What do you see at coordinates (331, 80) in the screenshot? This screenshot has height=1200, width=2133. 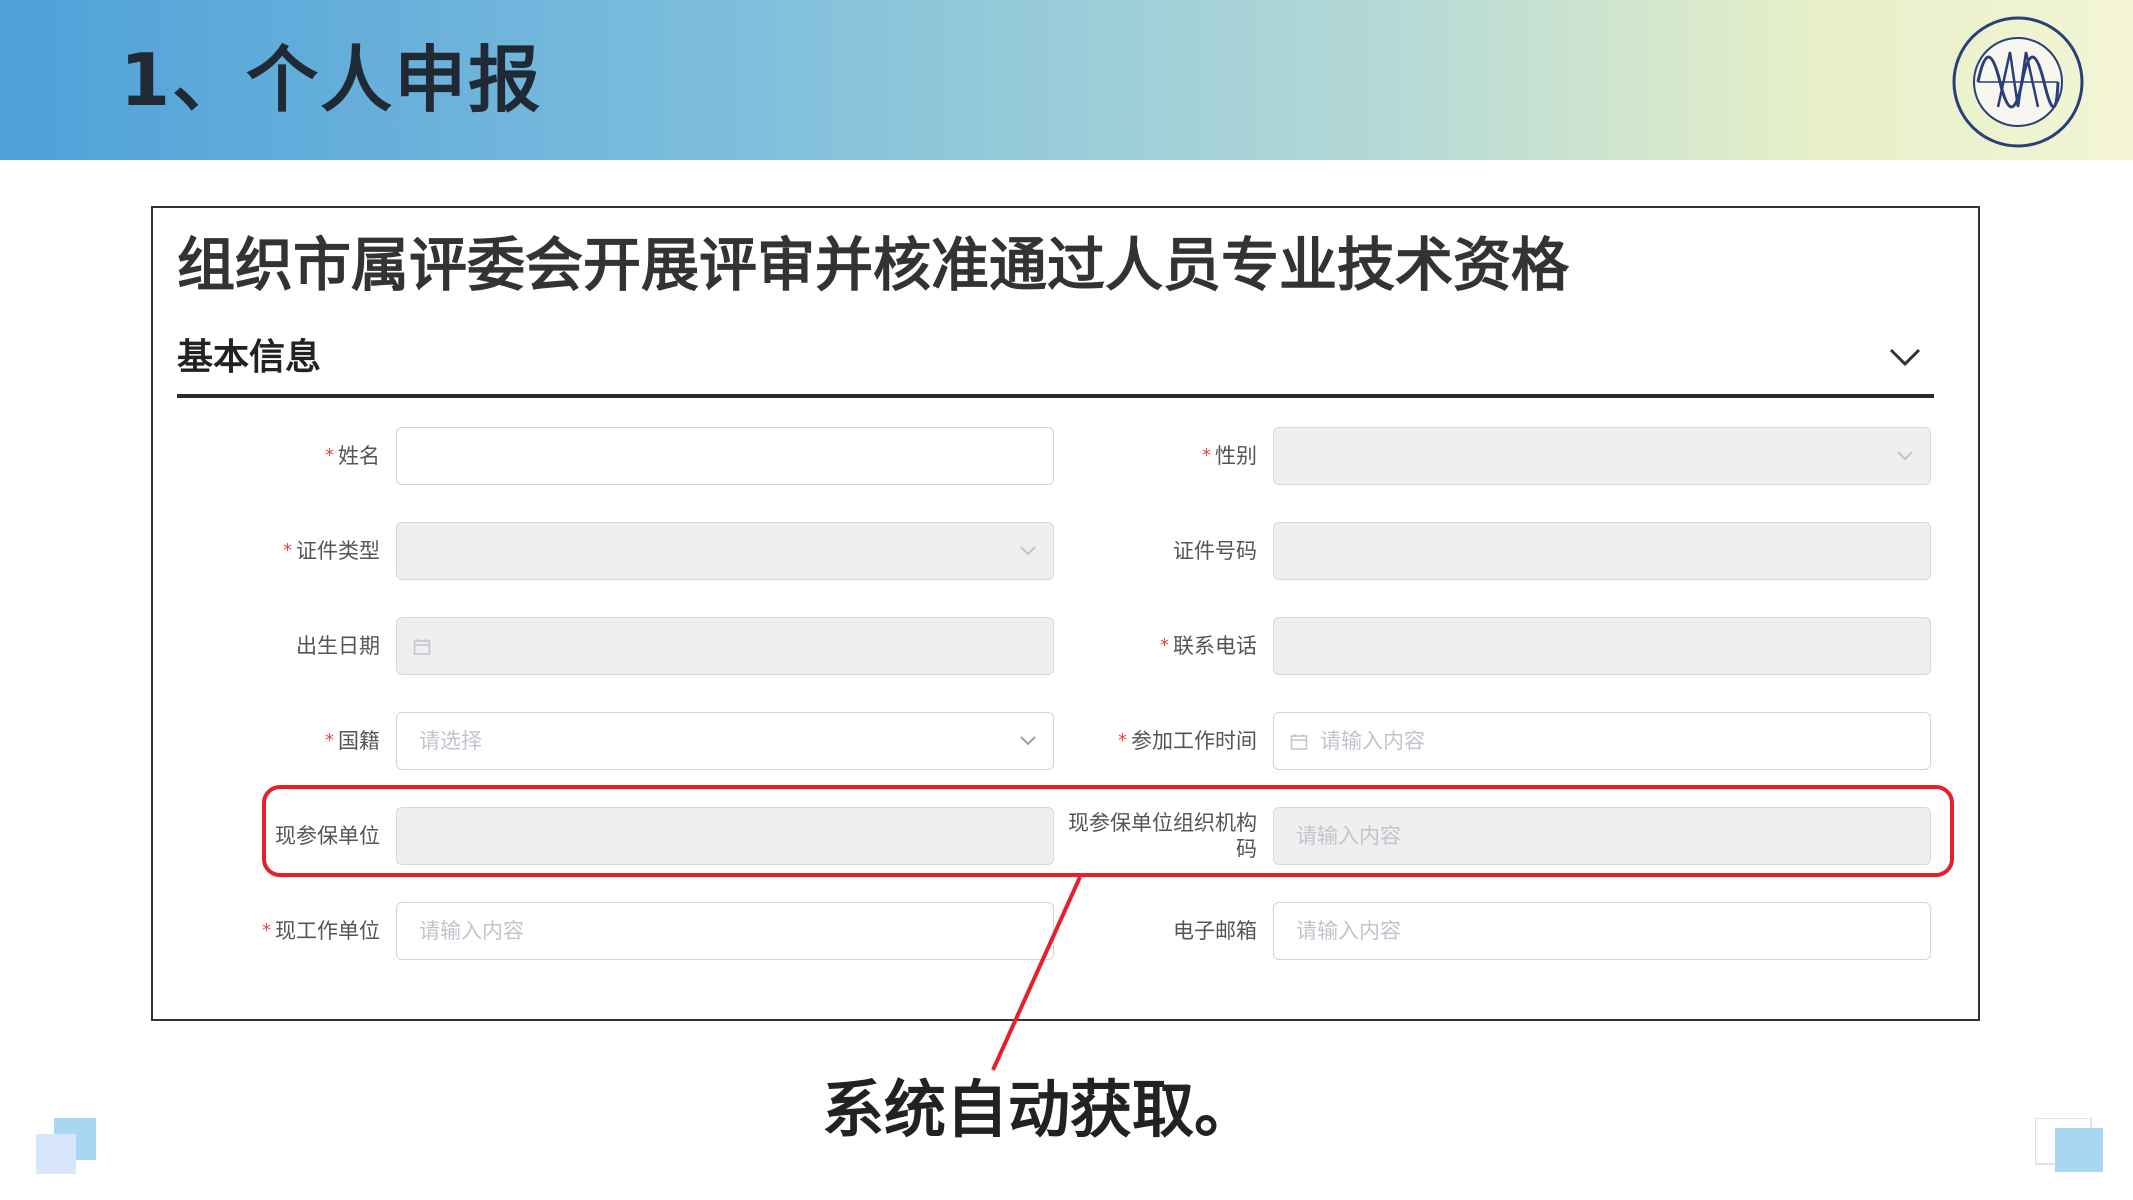 I see `slide-title: 1、个人申报` at bounding box center [331, 80].